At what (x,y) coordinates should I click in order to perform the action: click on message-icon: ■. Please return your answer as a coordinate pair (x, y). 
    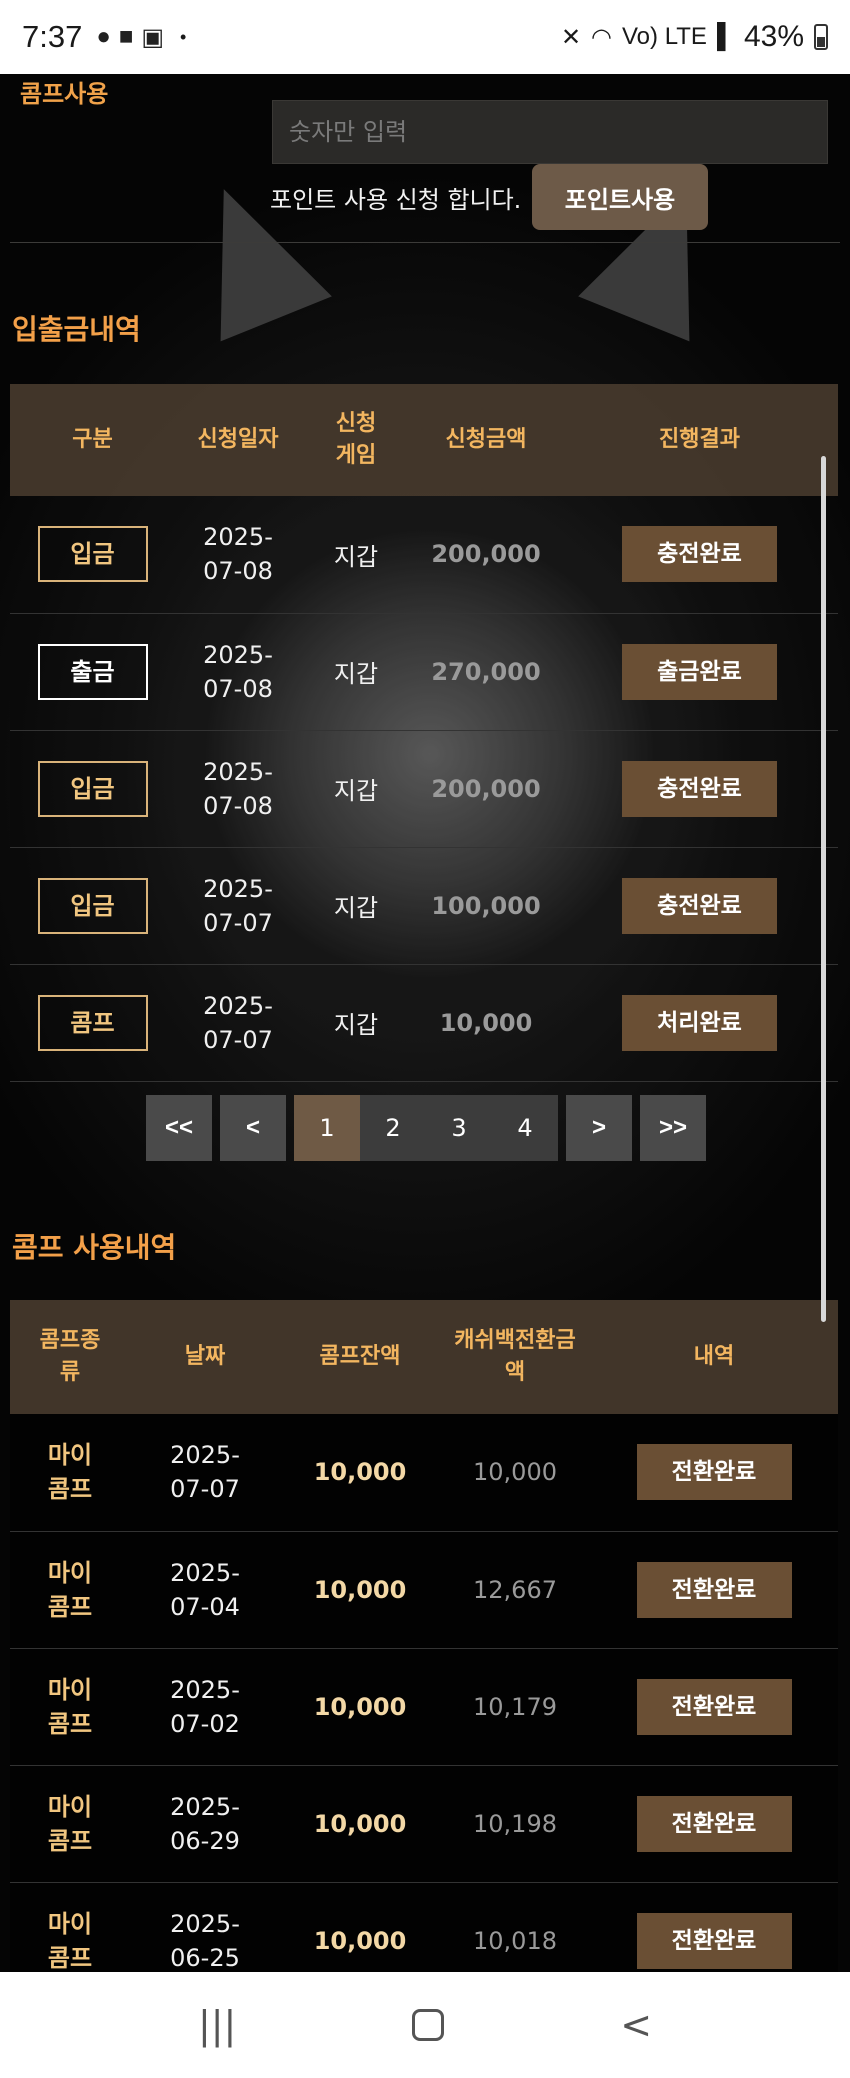
    Looking at the image, I should click on (126, 36).